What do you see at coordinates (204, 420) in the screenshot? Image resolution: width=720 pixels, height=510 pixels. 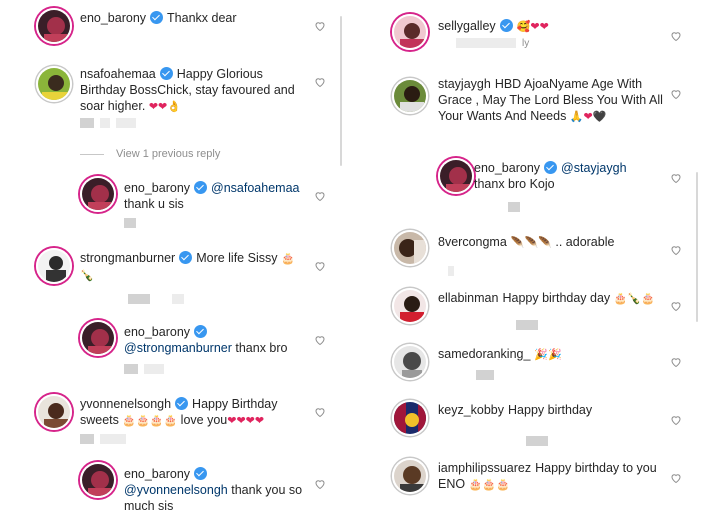 I see `comment-text-after: love you` at bounding box center [204, 420].